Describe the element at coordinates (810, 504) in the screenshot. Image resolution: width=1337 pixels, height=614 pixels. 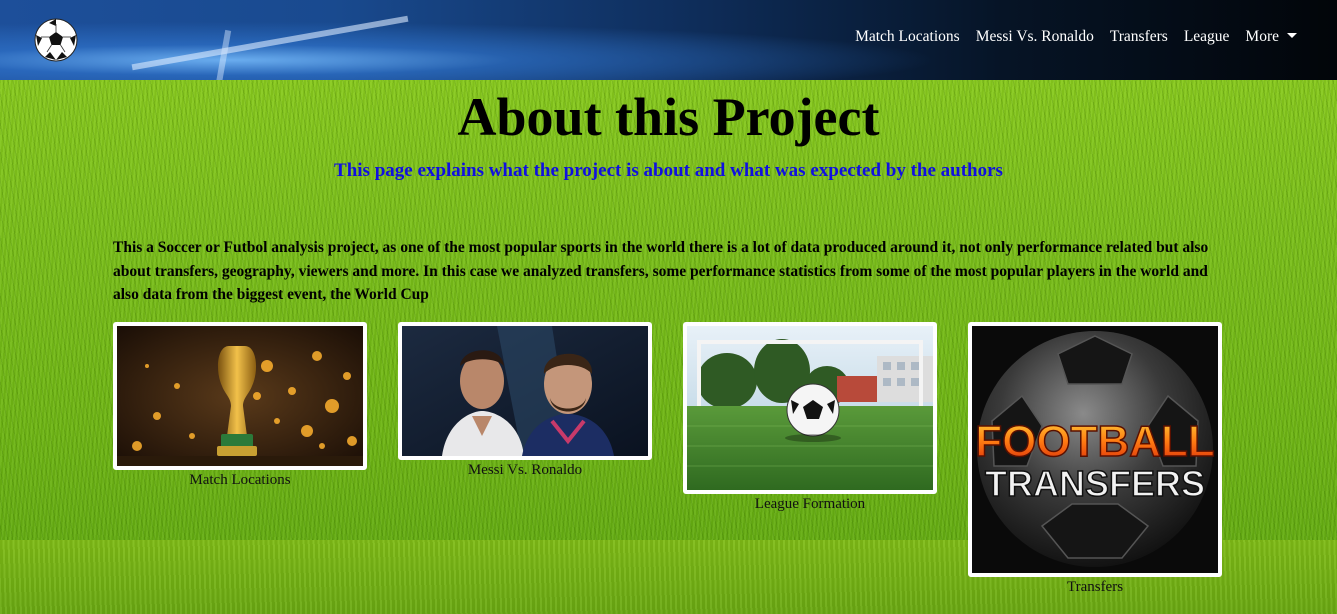
I see `card-caption: League Formation` at that location.